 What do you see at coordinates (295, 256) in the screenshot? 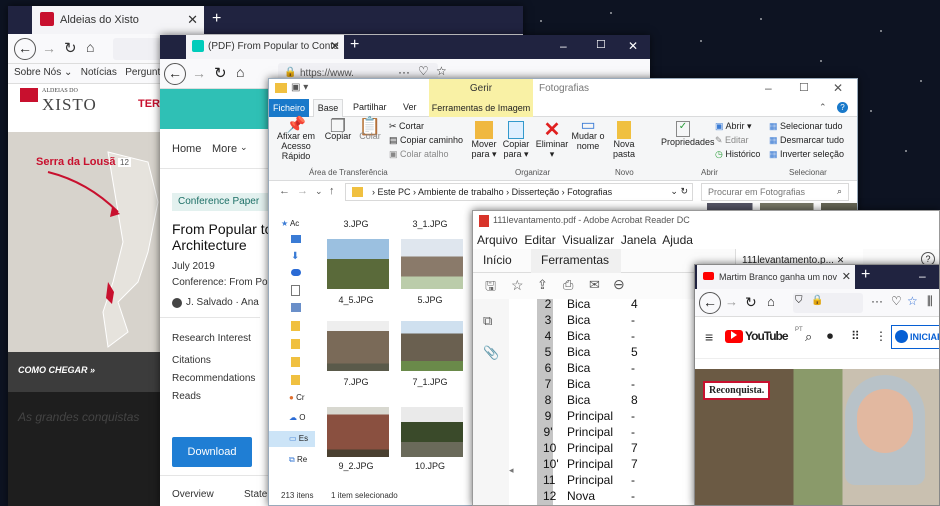
I see `downloads-icon: ⬇` at bounding box center [295, 256].